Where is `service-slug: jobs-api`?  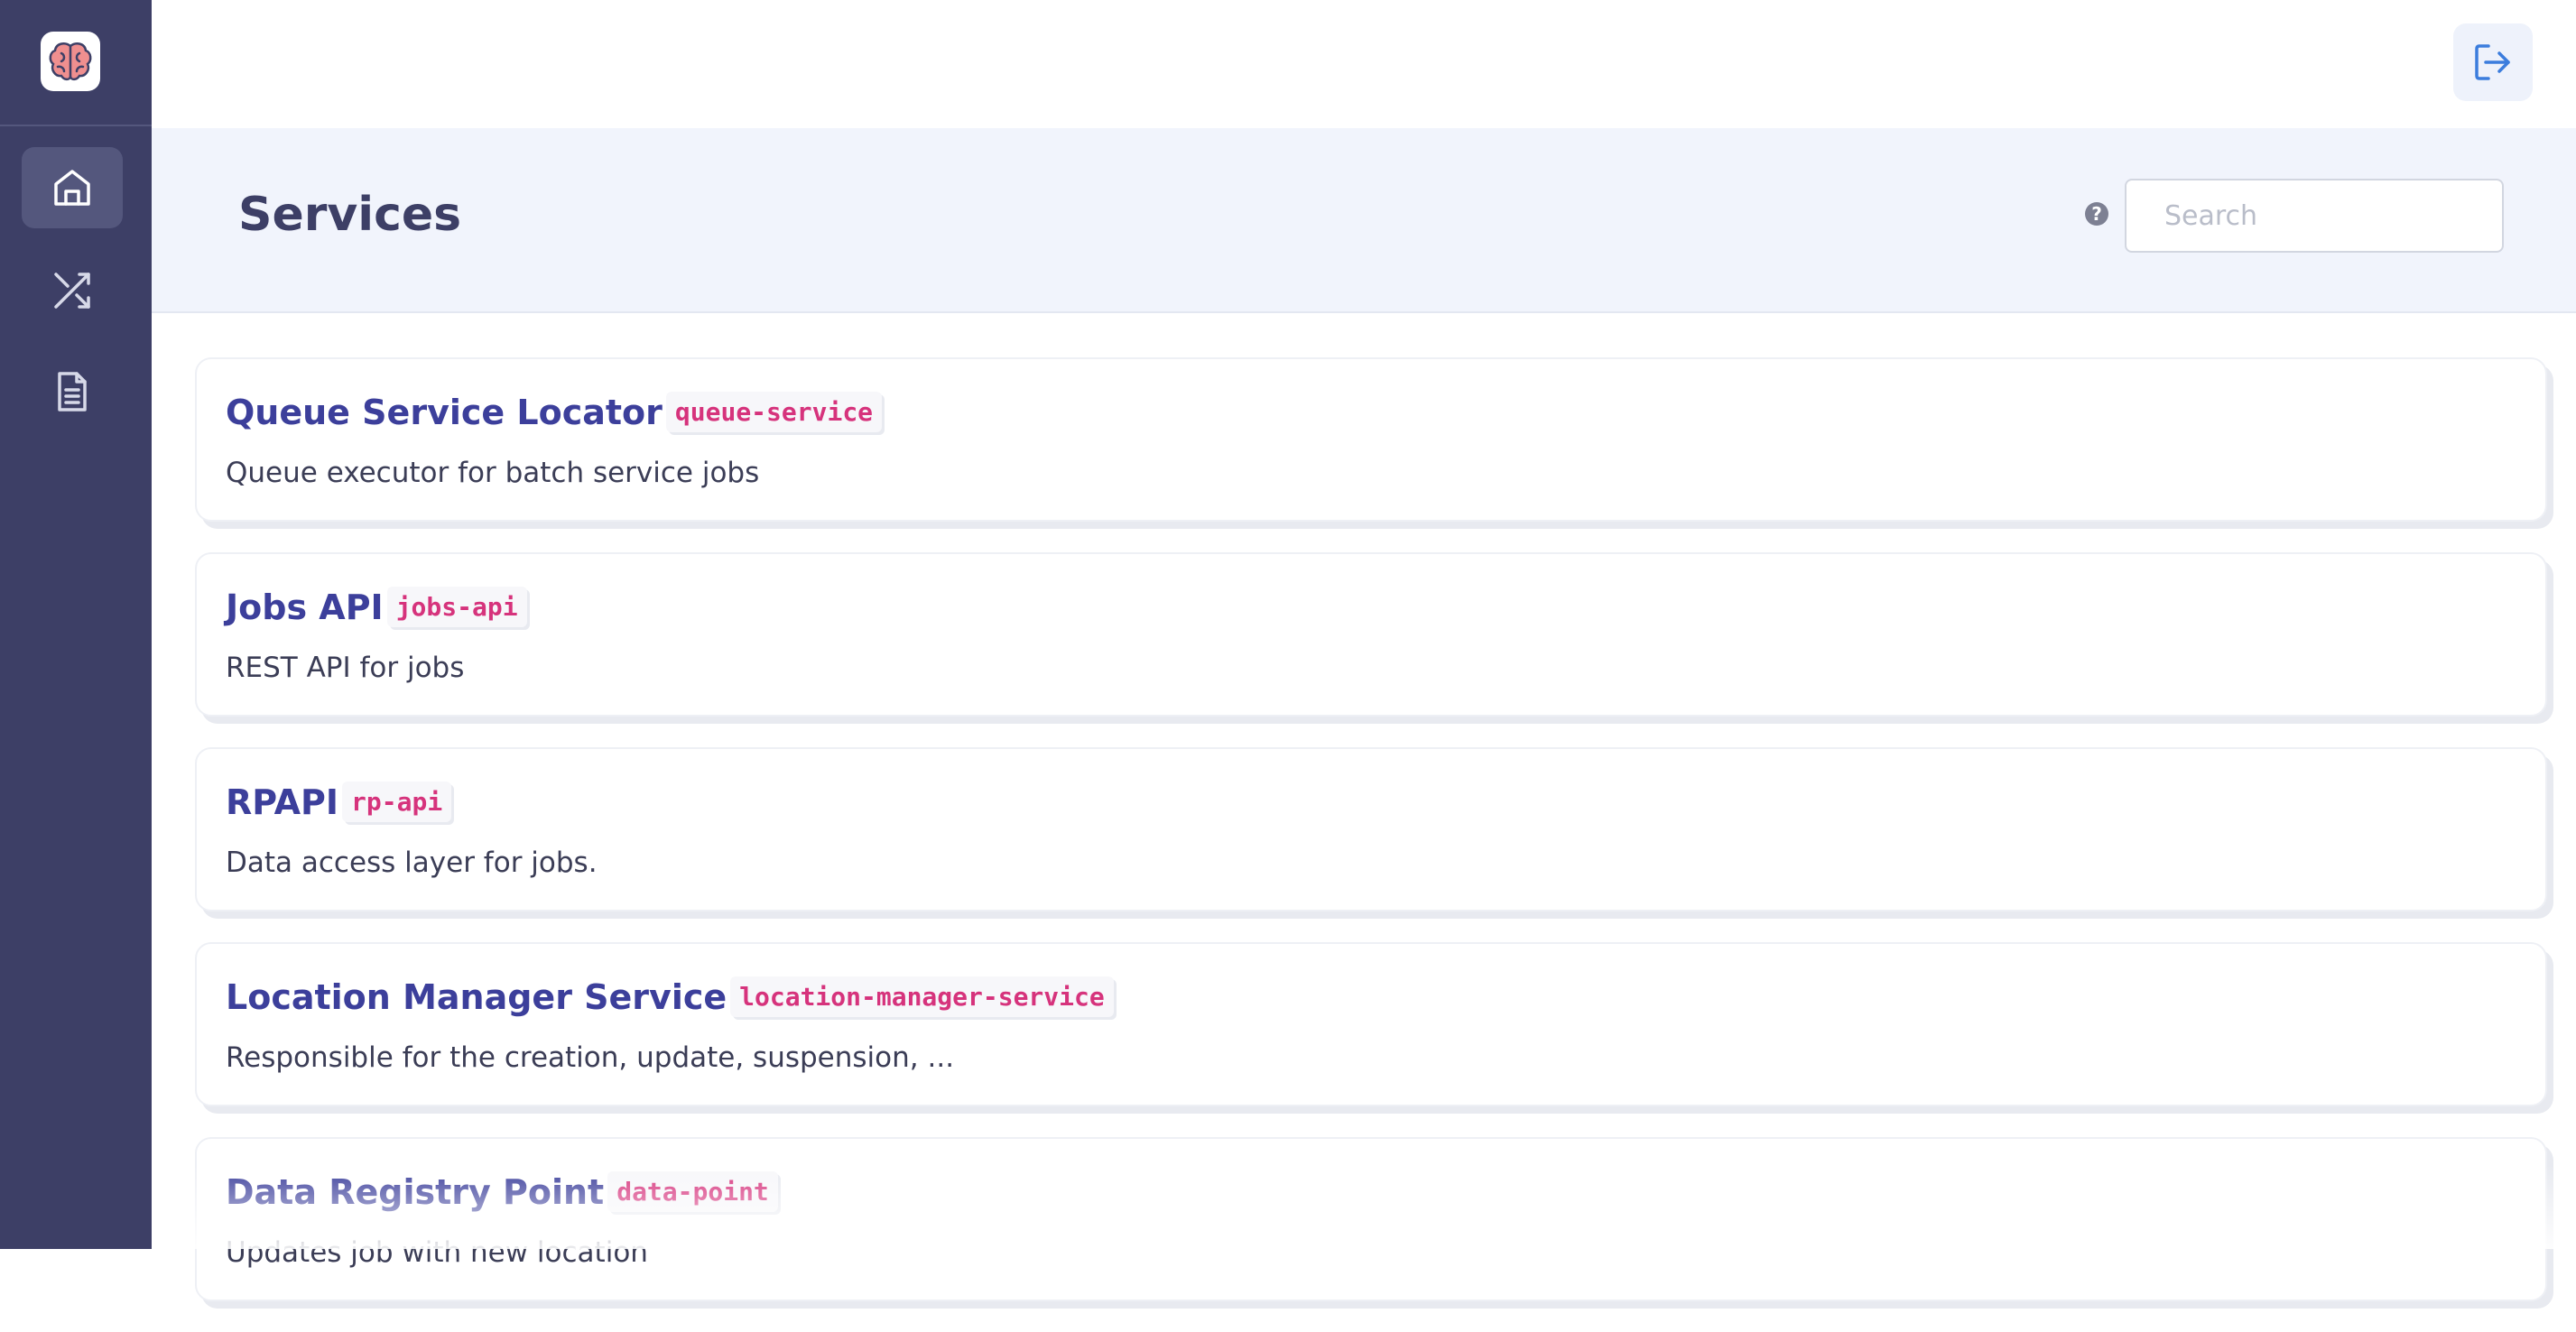 service-slug: jobs-api is located at coordinates (456, 607).